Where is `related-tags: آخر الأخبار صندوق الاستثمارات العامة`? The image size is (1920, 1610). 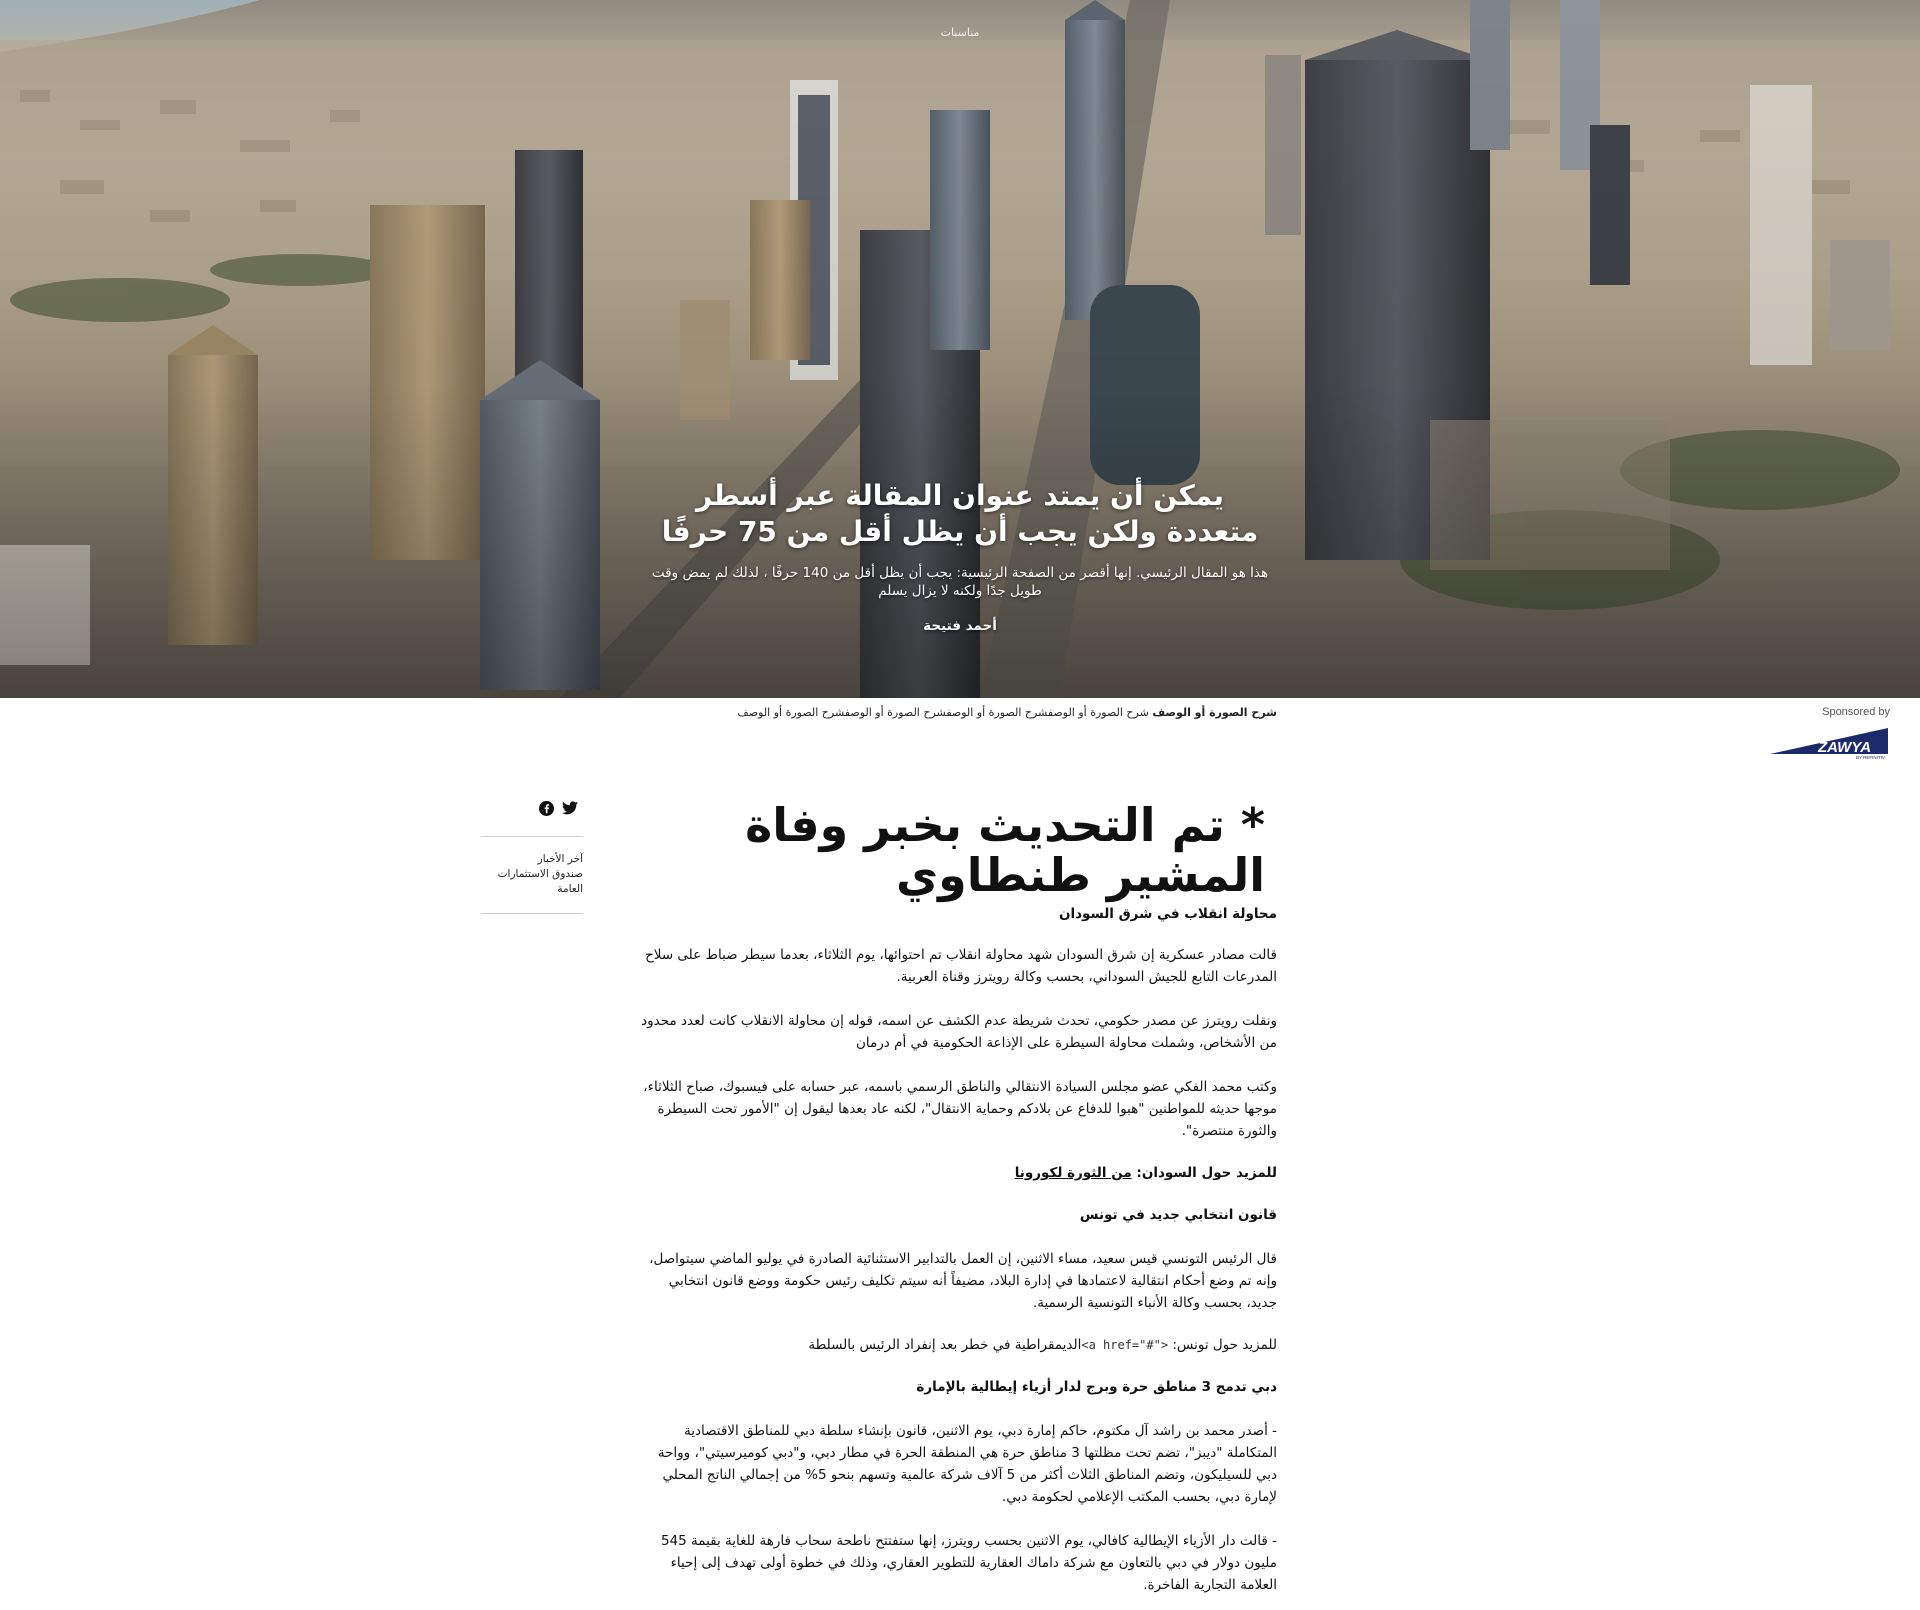
related-tags: آخر الأخبار صندوق الاستثمارات العامة is located at coordinates (532, 875).